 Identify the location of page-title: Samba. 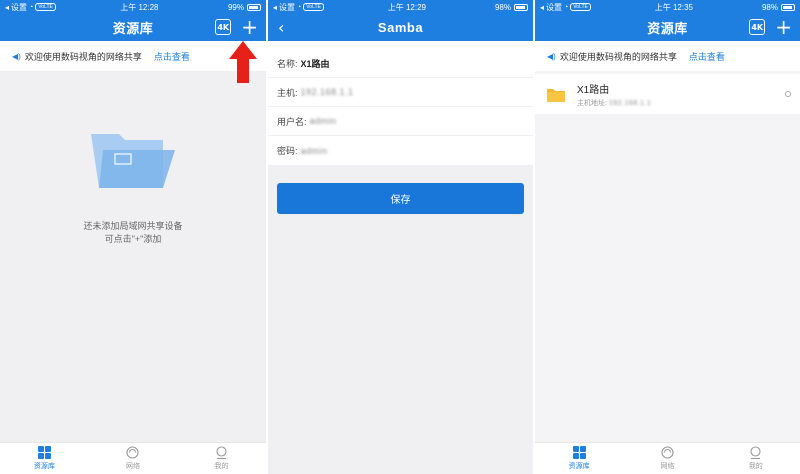
(400, 27).